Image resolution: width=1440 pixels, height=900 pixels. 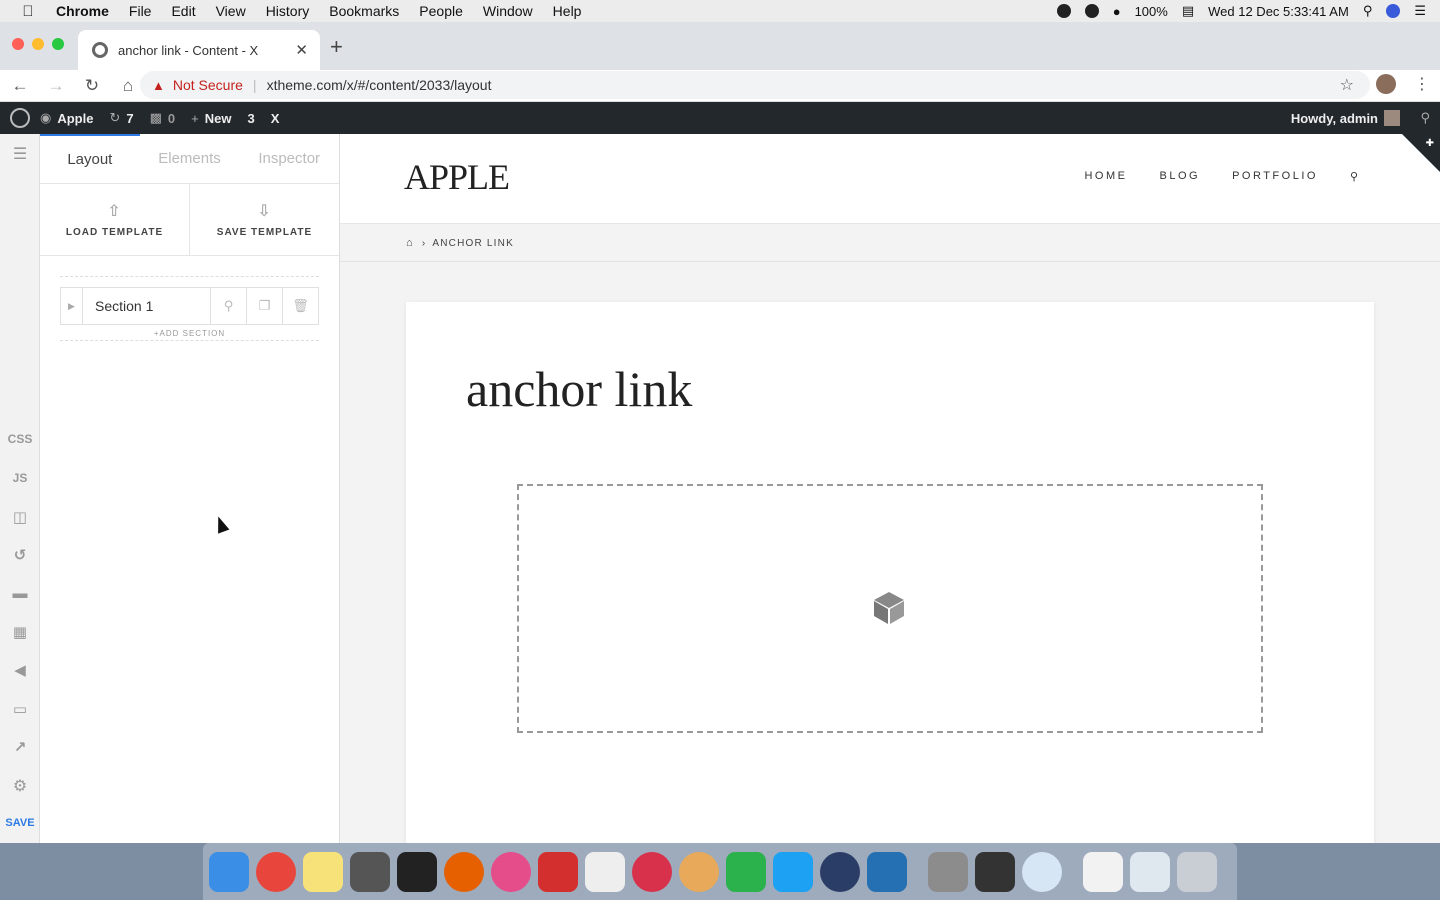 I want to click on breadcrumb-home-icon: ⌂, so click(x=410, y=243).